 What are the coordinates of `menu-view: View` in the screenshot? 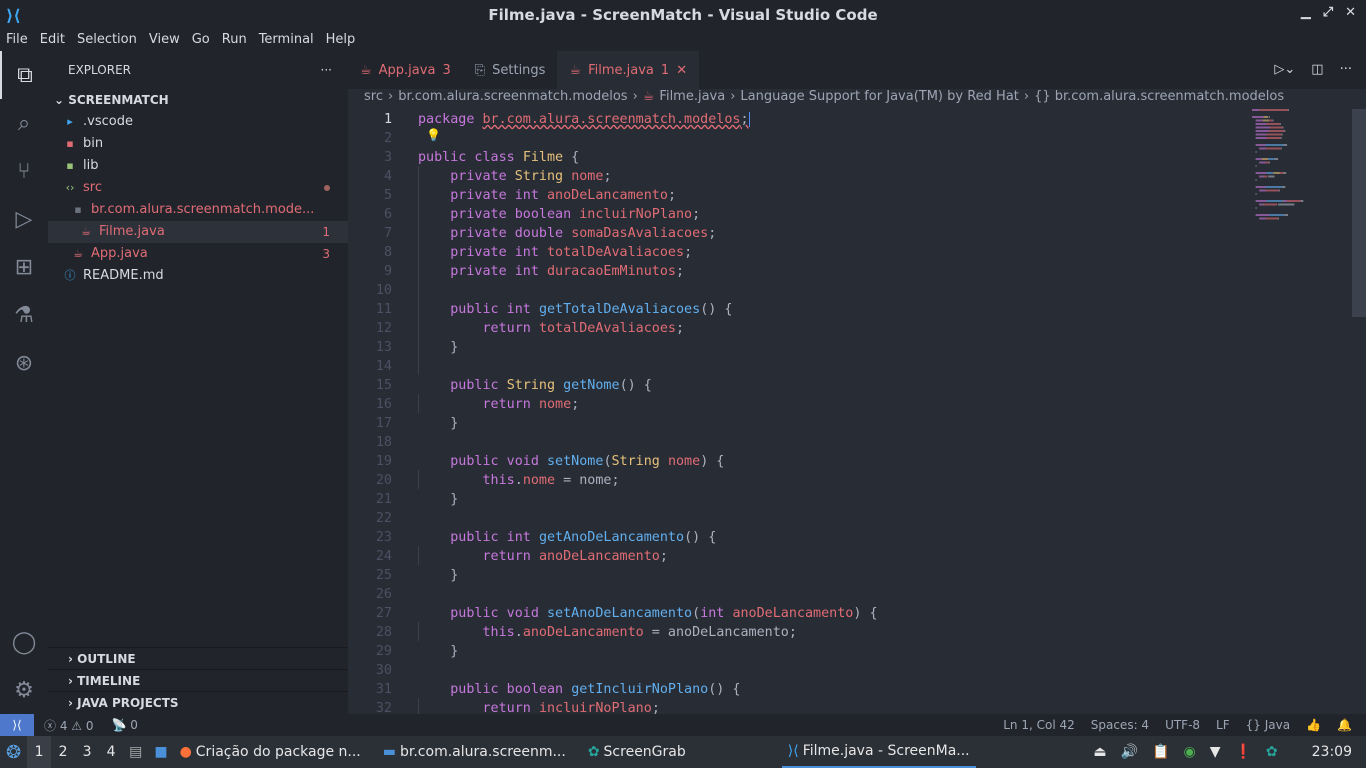 It's located at (164, 40).